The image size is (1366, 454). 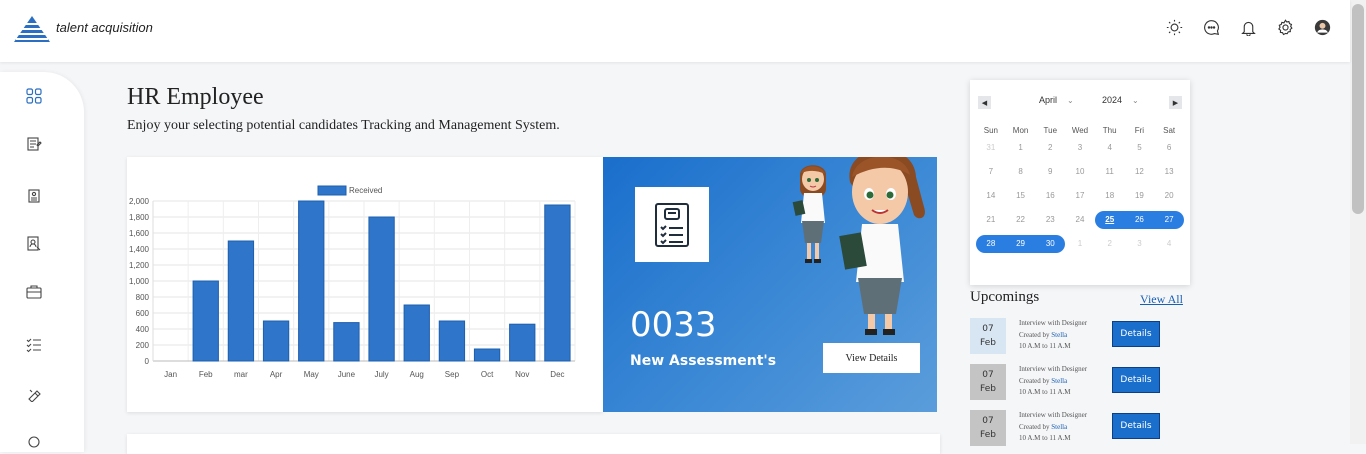 I want to click on job-post-icon, so click(x=34, y=144).